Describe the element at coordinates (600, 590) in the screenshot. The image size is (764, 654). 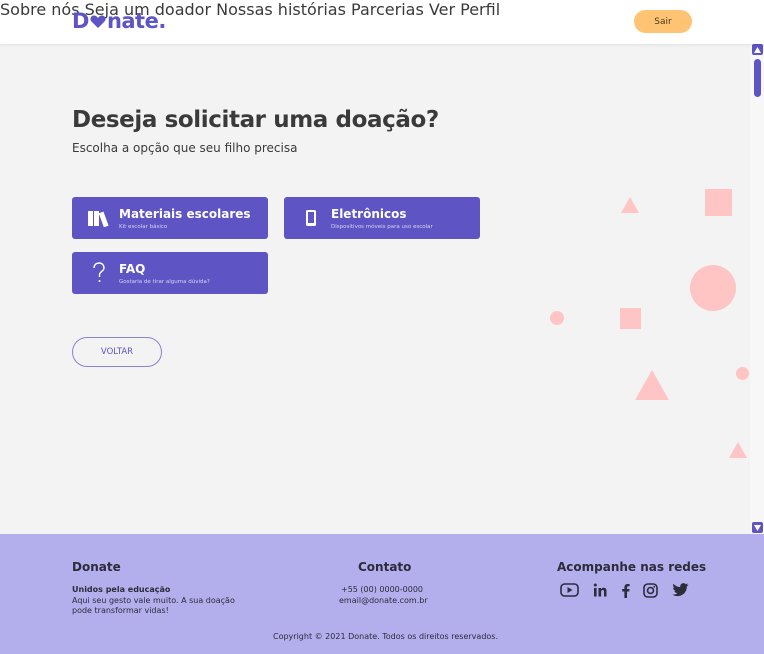
I see `linkedin-icon` at that location.